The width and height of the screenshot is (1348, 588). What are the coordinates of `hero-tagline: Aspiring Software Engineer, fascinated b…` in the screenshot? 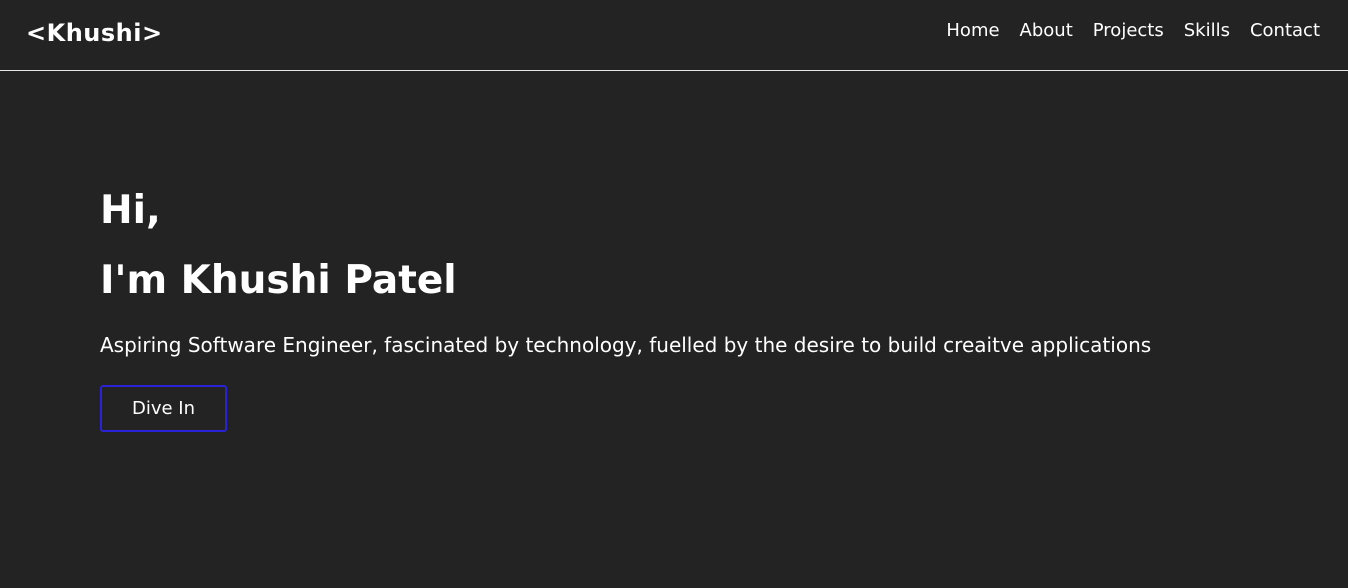 It's located at (626, 345).